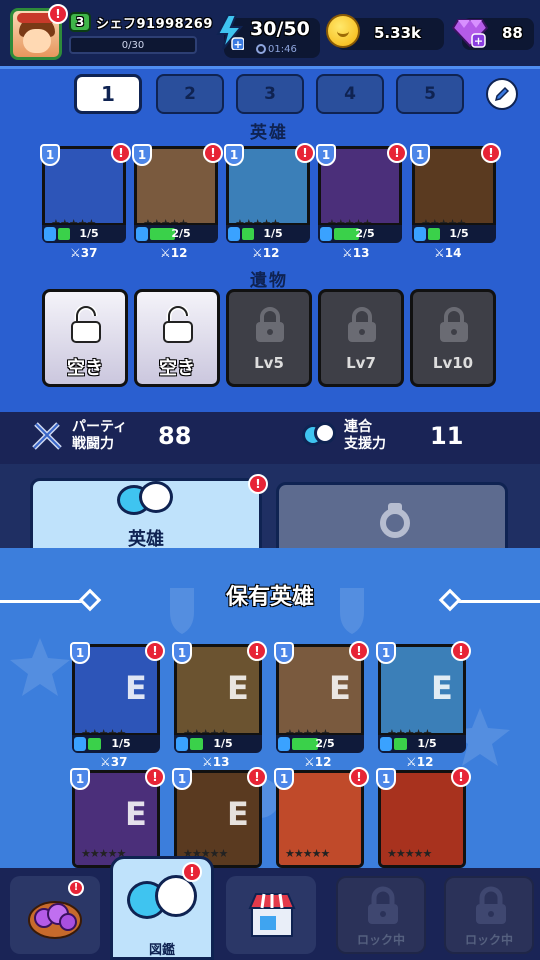  What do you see at coordinates (395, 520) in the screenshot?
I see `ring-icon` at bounding box center [395, 520].